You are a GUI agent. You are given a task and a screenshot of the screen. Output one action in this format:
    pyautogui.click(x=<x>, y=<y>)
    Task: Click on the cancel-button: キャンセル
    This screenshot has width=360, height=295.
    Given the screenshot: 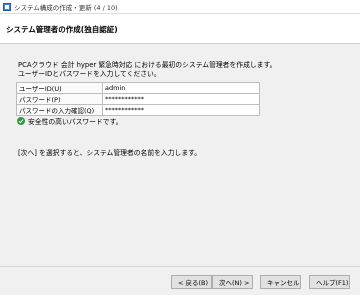 What is the action you would take?
    pyautogui.click(x=280, y=282)
    